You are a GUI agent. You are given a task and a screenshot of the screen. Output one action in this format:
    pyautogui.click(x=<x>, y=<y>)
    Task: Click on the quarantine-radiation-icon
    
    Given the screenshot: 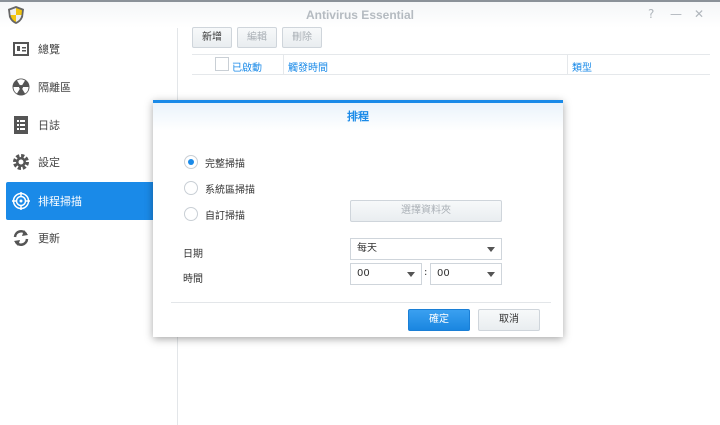 What is the action you would take?
    pyautogui.click(x=21, y=87)
    